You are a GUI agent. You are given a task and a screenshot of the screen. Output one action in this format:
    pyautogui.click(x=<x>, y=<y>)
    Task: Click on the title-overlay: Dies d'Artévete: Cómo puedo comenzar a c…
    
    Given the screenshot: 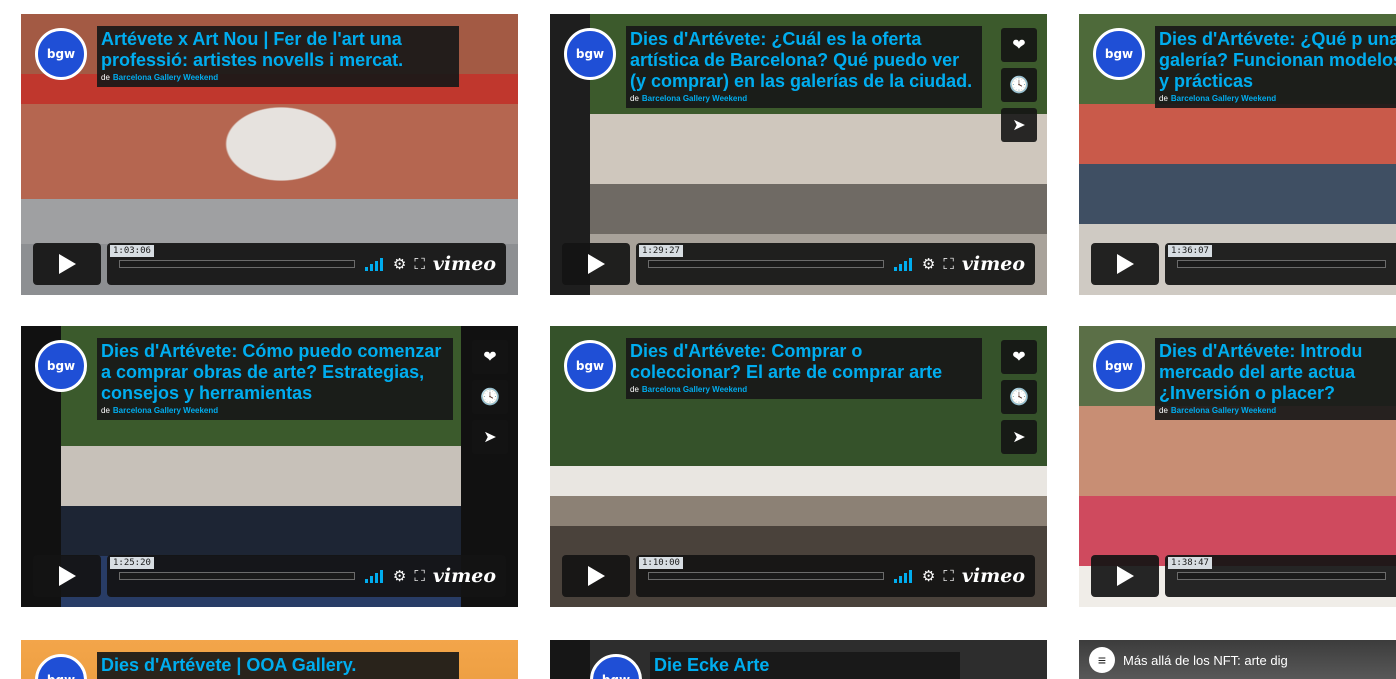 What is the action you would take?
    pyautogui.click(x=275, y=379)
    